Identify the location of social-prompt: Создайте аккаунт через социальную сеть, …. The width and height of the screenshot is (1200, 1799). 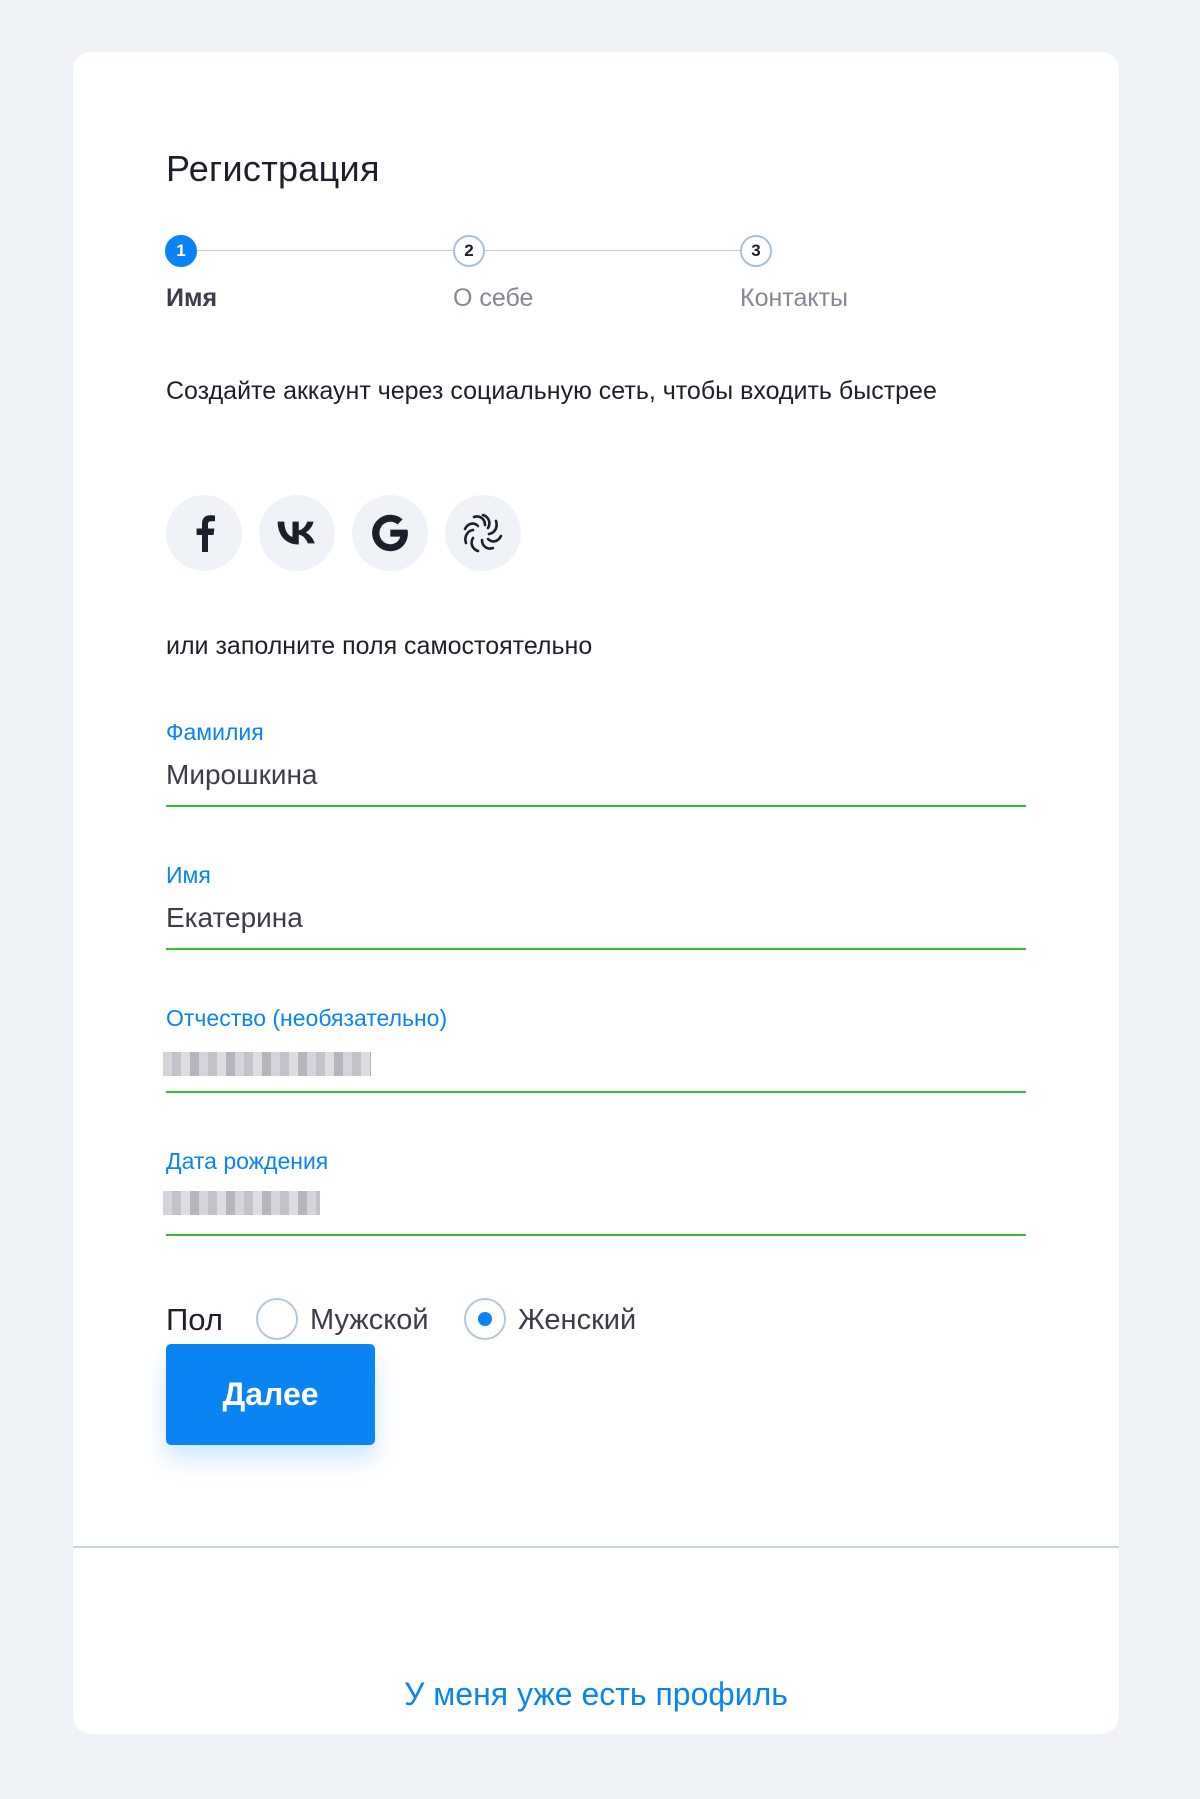
(551, 391).